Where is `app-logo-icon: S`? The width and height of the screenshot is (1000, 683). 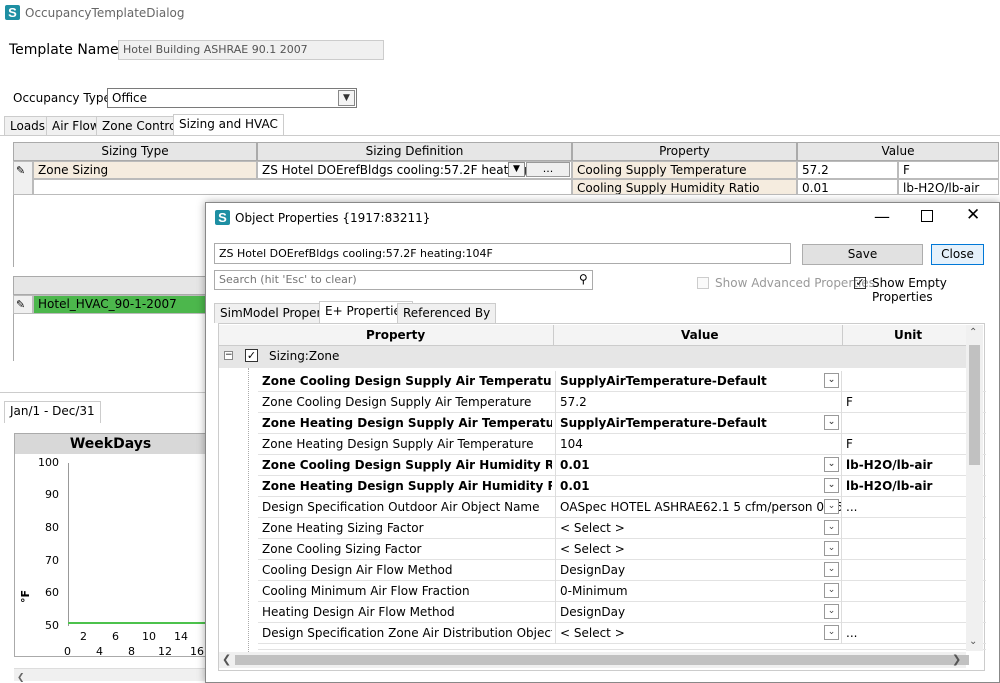
app-logo-icon: S is located at coordinates (222, 217).